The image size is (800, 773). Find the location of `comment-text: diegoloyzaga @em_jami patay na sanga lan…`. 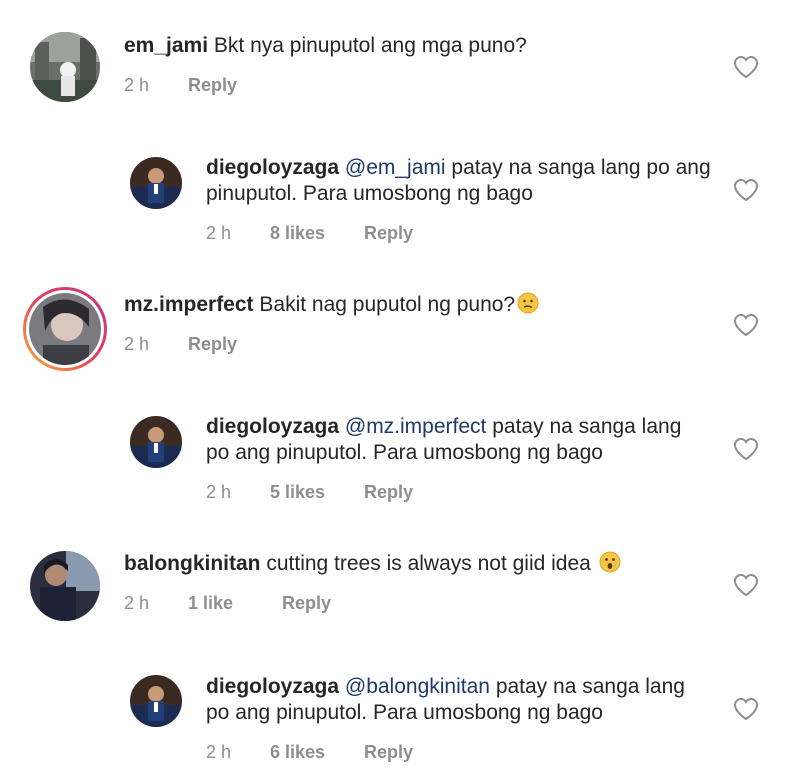

comment-text: diegoloyzaga @em_jami patay na sanga lan… is located at coordinates (458, 180).